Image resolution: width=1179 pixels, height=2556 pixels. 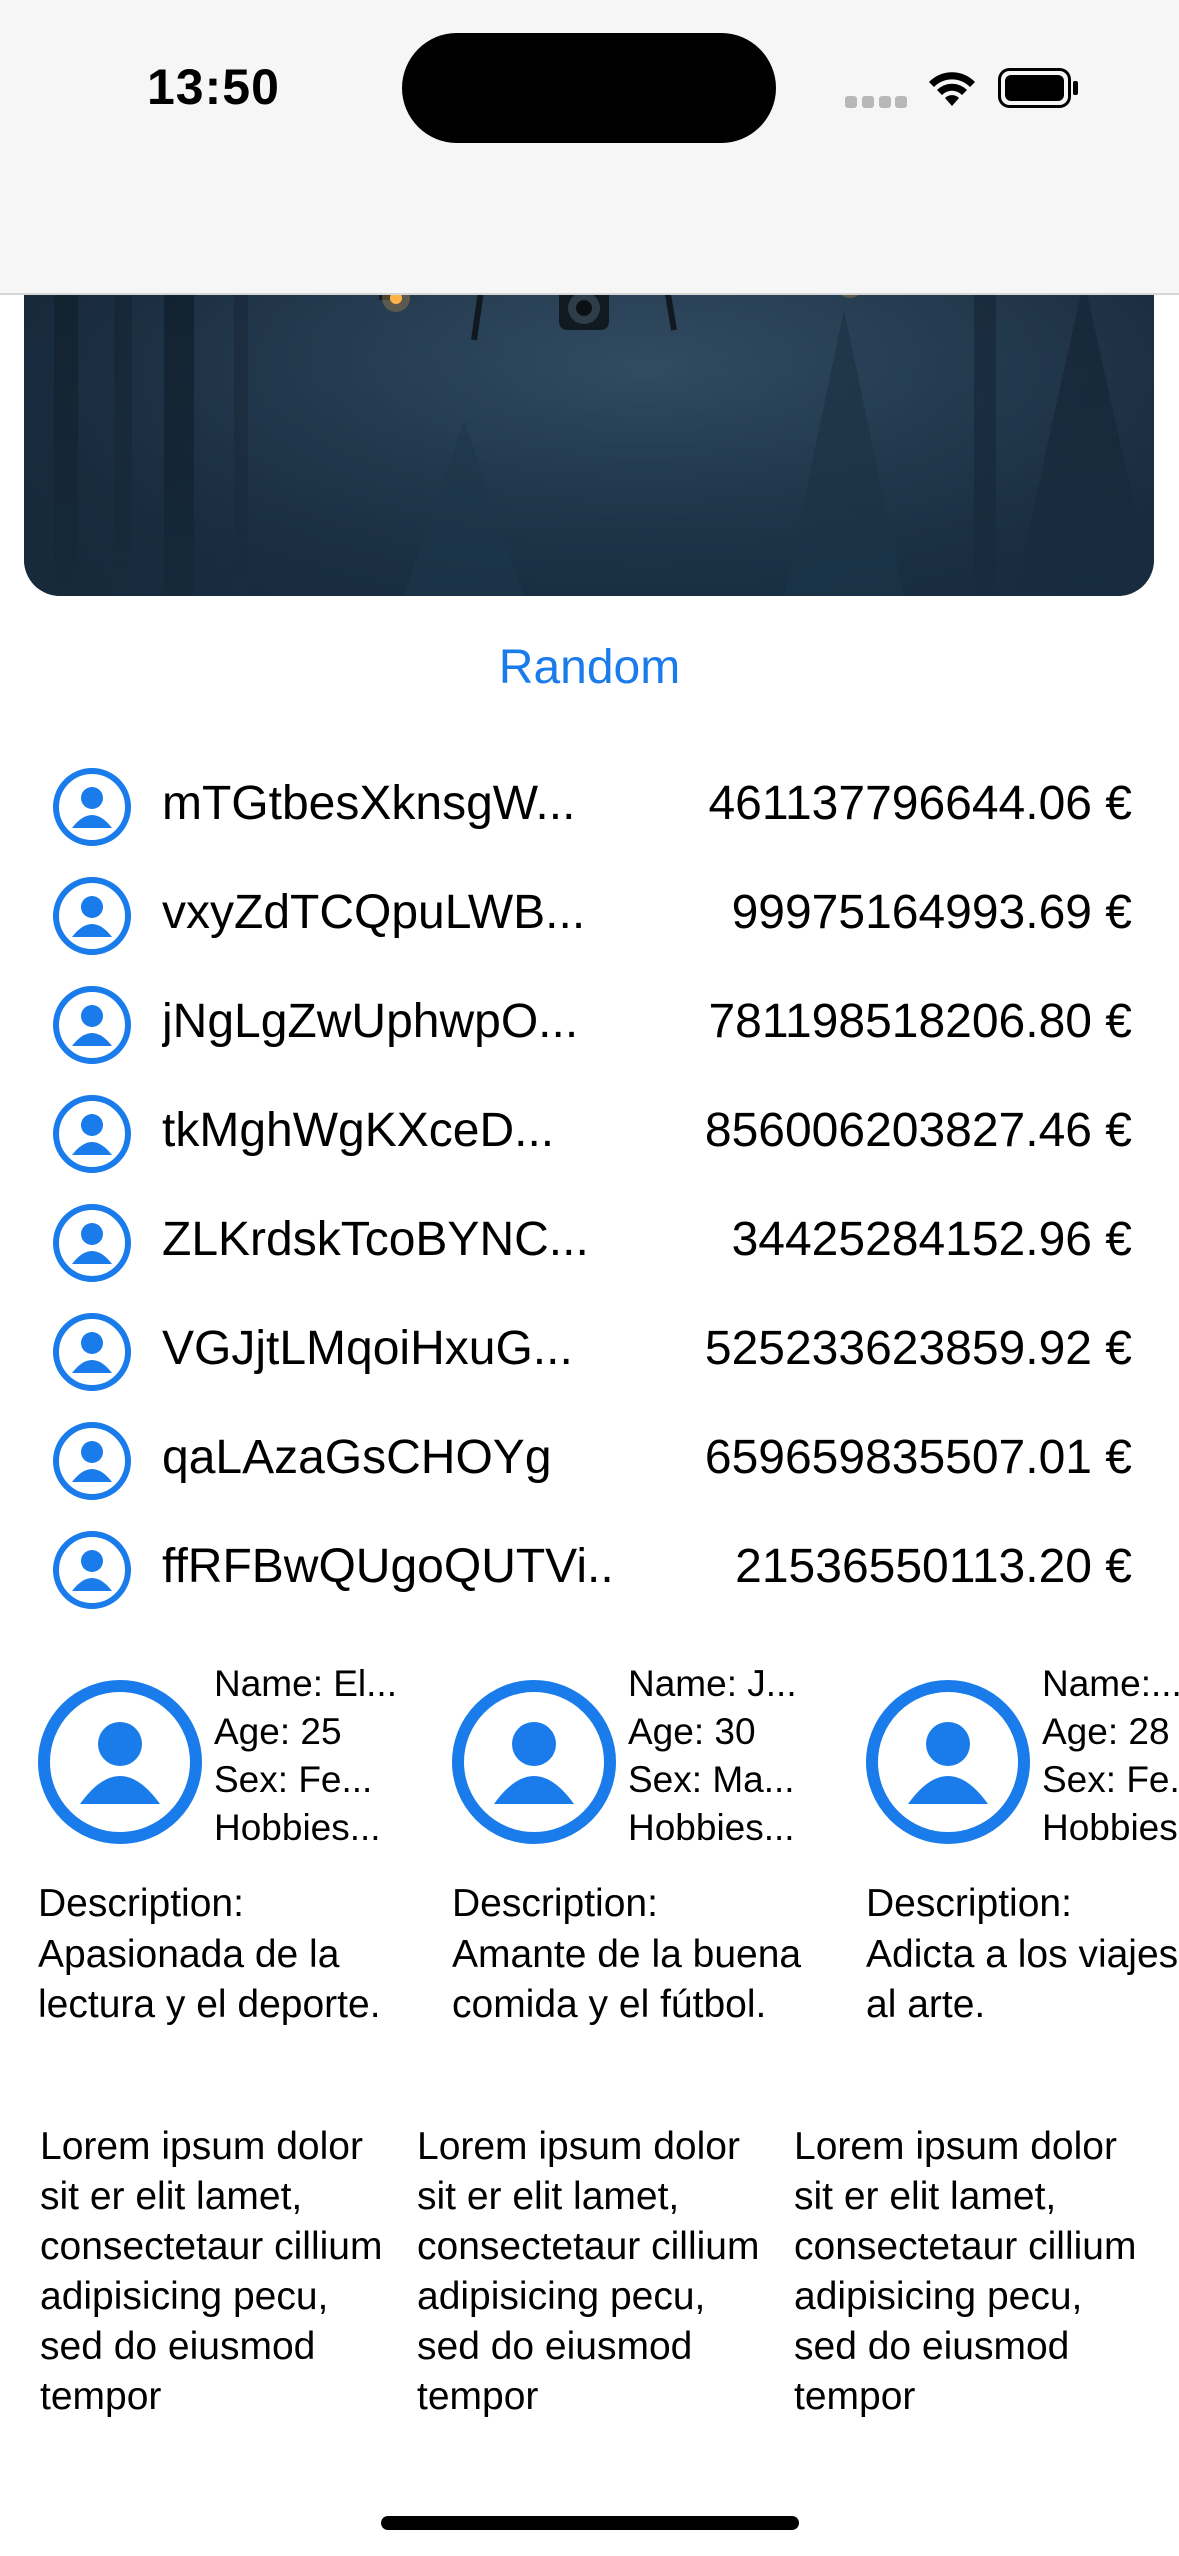 What do you see at coordinates (918, 1348) in the screenshot?
I see `user-amount: 525233623859.92 €` at bounding box center [918, 1348].